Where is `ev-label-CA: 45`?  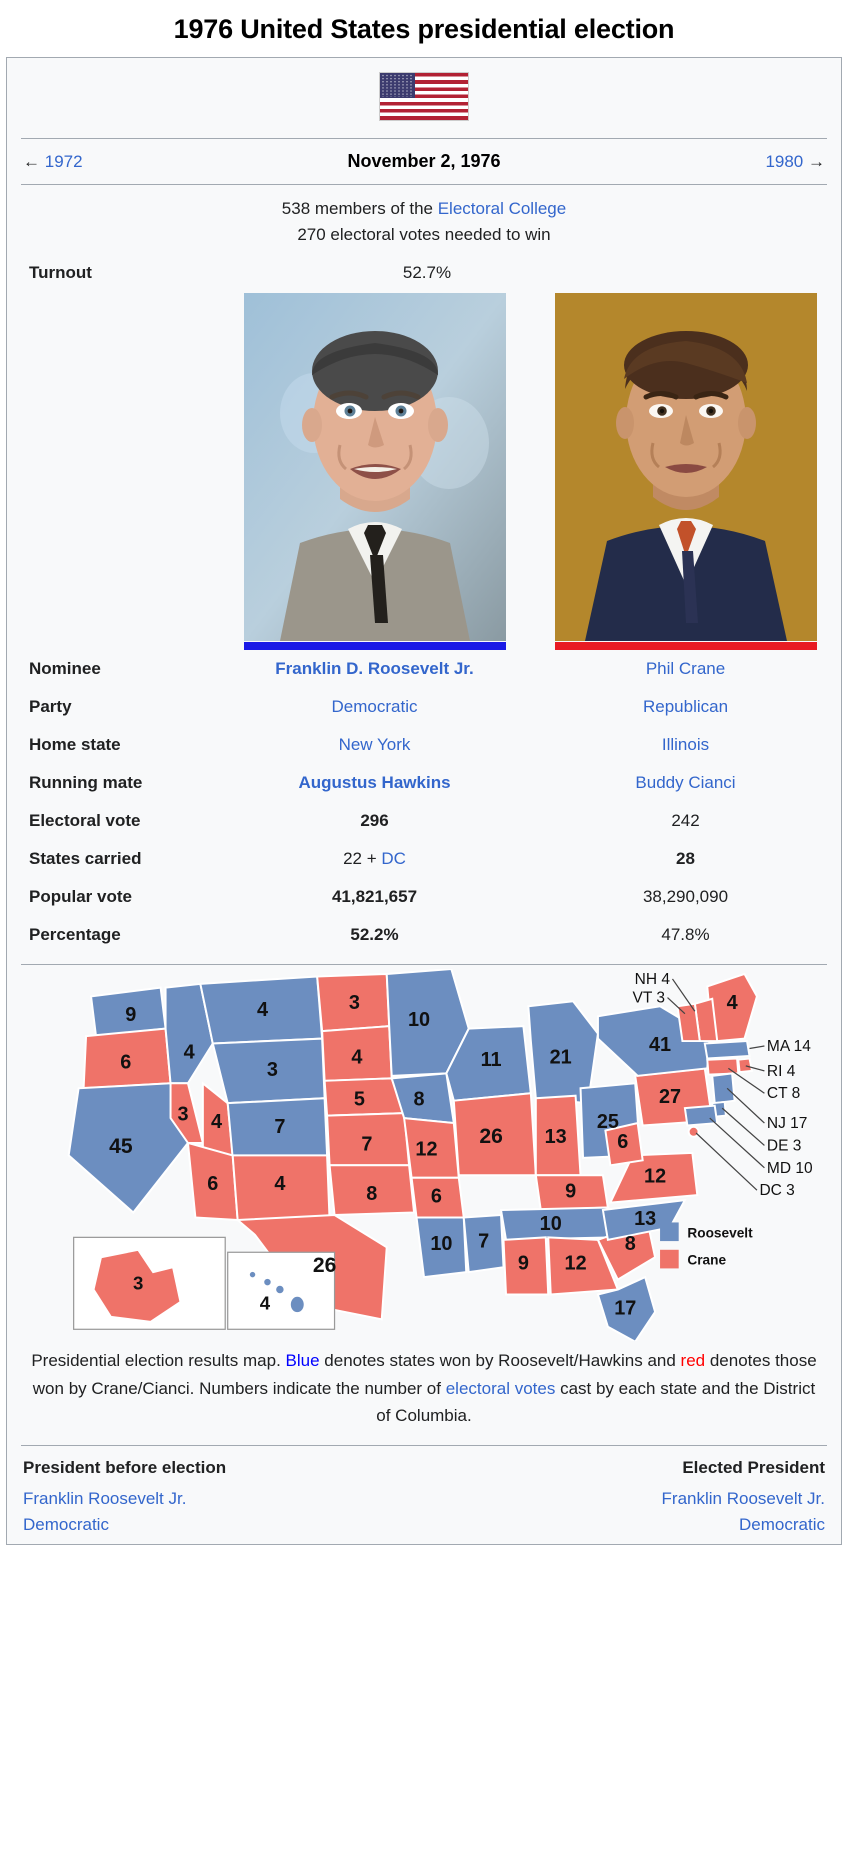
ev-label-CA: 45 is located at coordinates (121, 1146).